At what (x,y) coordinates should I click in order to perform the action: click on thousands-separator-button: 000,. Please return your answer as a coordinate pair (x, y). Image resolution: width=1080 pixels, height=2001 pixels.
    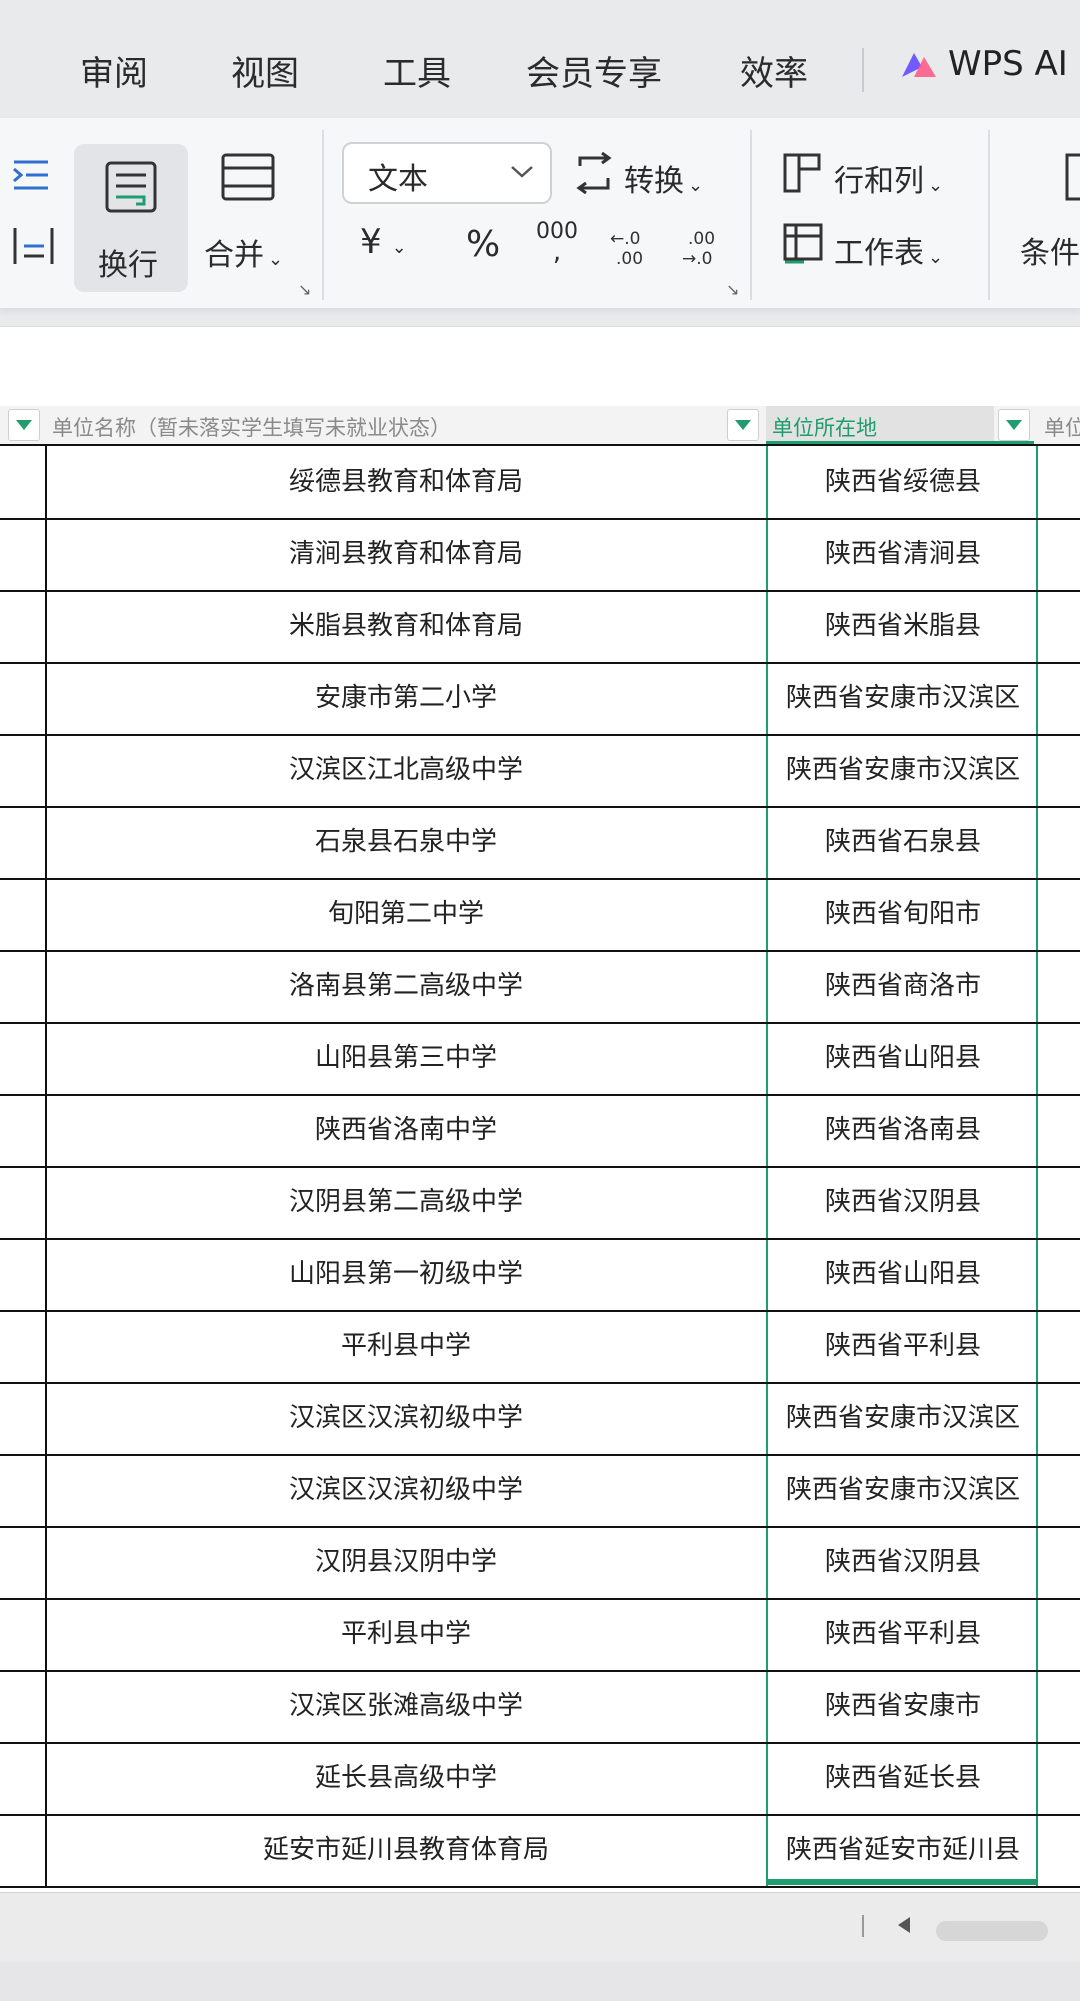
    Looking at the image, I should click on (557, 243).